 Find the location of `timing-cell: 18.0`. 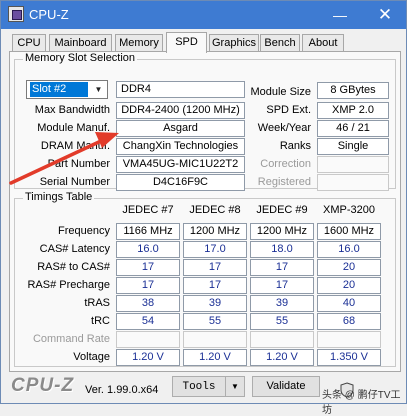

timing-cell: 18.0 is located at coordinates (282, 249).